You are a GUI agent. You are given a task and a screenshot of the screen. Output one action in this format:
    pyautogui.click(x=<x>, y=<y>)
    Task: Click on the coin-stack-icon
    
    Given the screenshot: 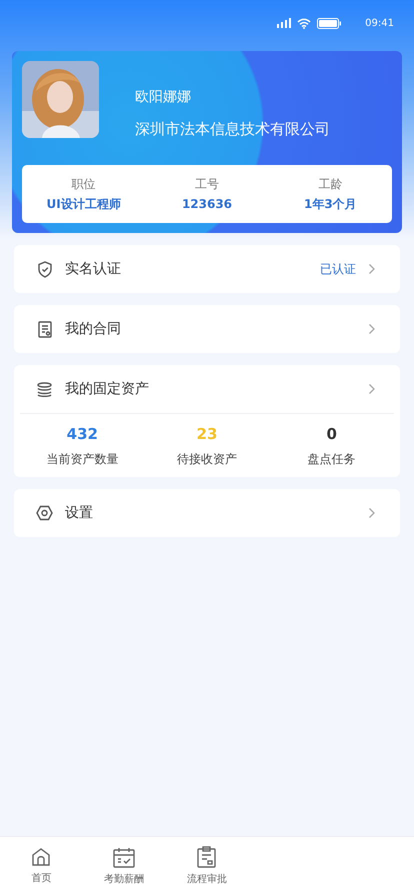 What is the action you would take?
    pyautogui.click(x=44, y=389)
    